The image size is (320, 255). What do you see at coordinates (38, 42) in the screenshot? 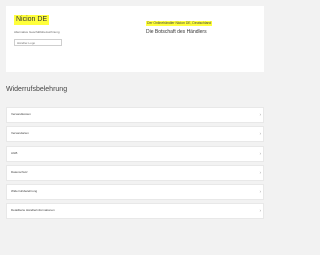
I see `seller-logo: Händler-Logo` at bounding box center [38, 42].